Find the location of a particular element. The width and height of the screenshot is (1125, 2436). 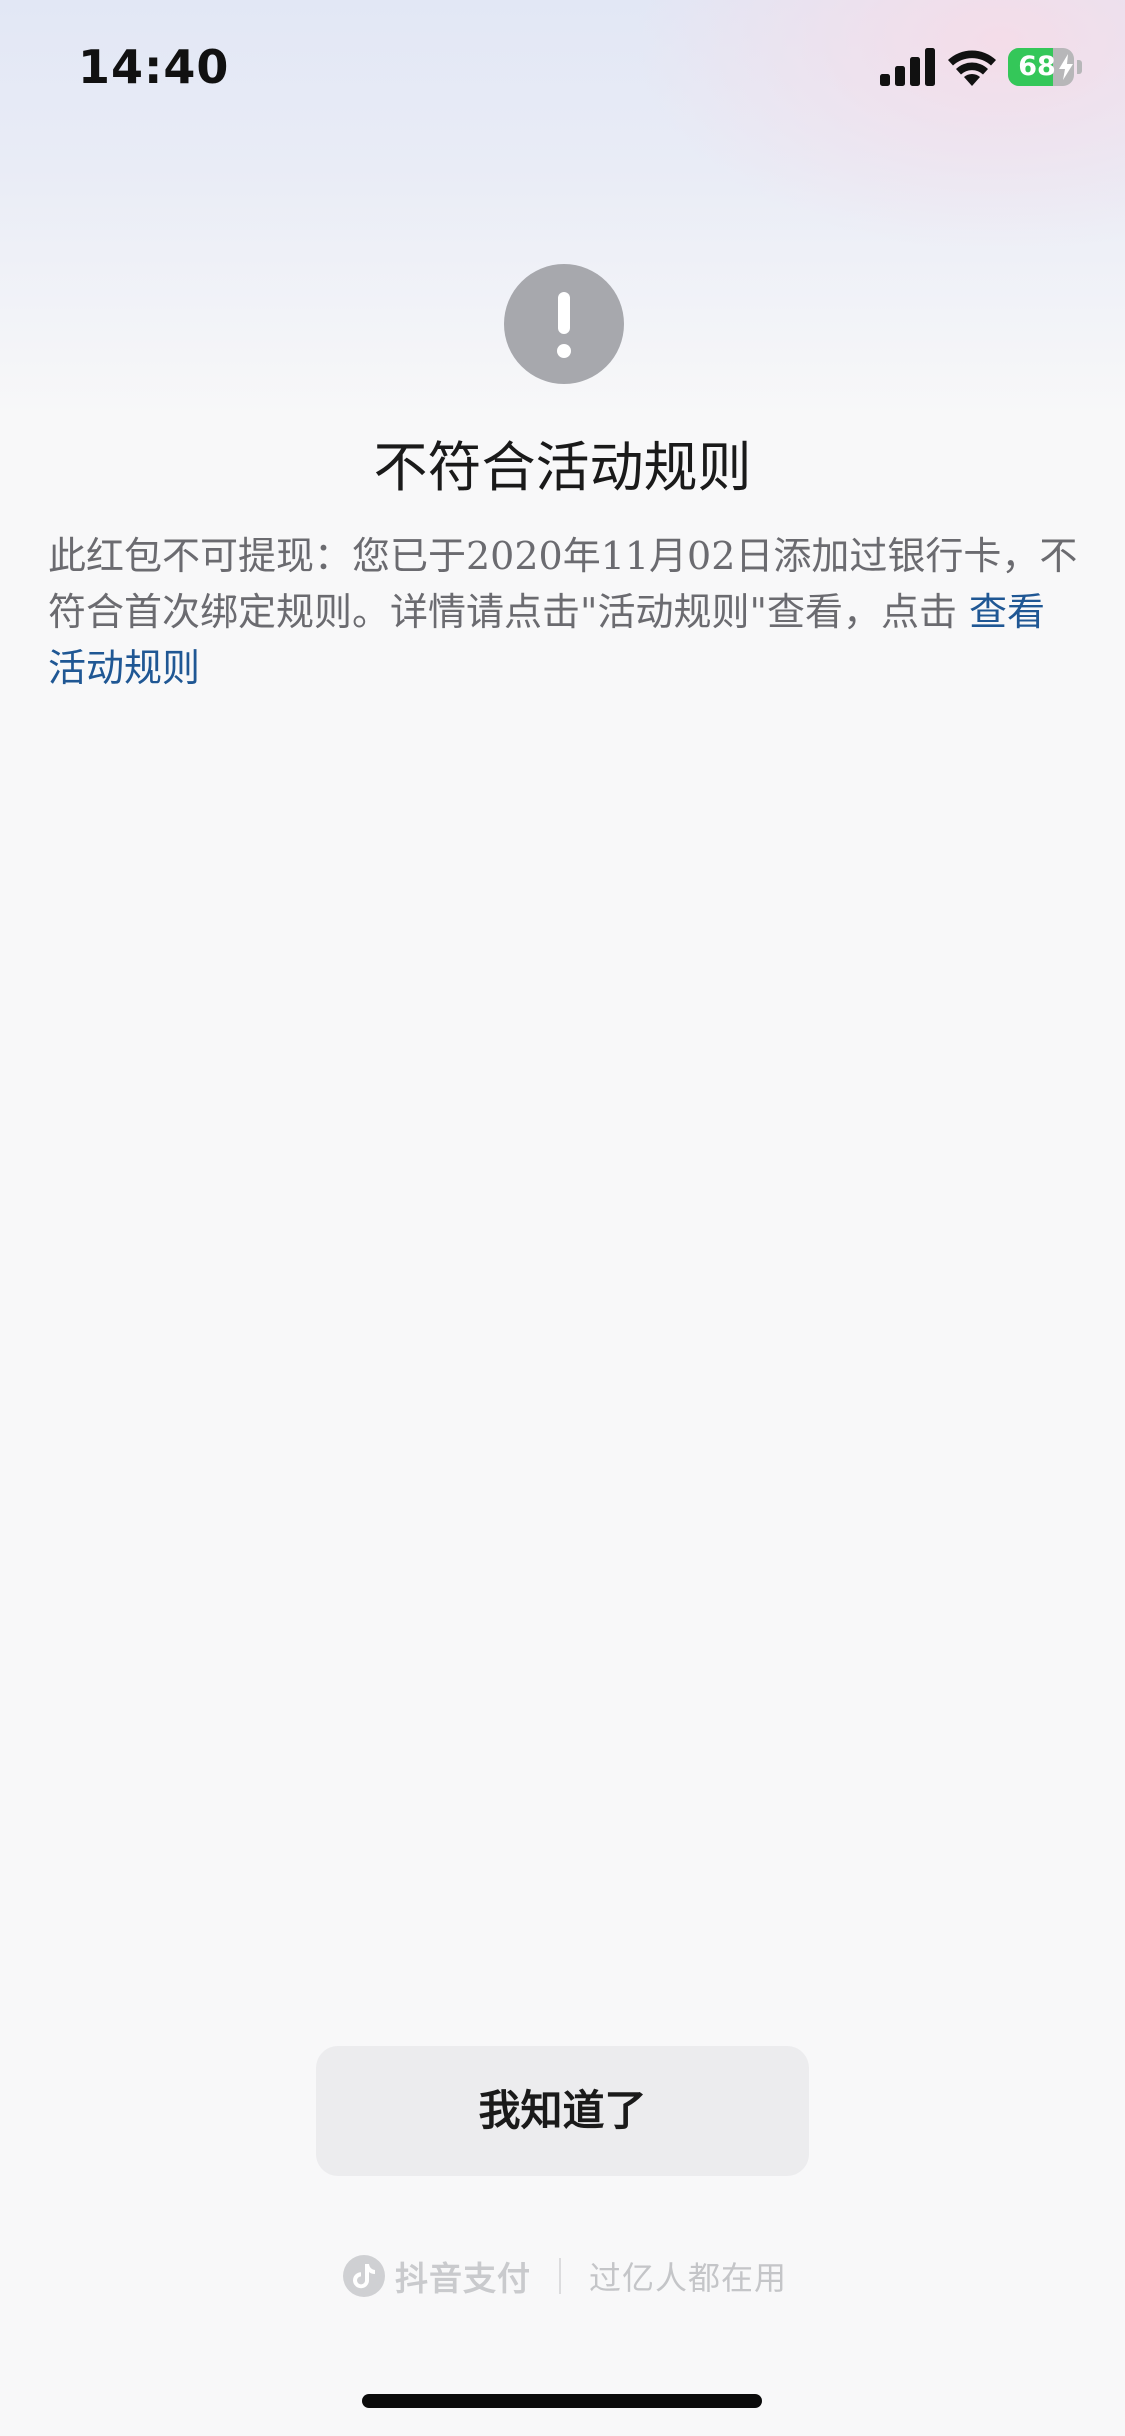

exclamation-icon is located at coordinates (564, 324).